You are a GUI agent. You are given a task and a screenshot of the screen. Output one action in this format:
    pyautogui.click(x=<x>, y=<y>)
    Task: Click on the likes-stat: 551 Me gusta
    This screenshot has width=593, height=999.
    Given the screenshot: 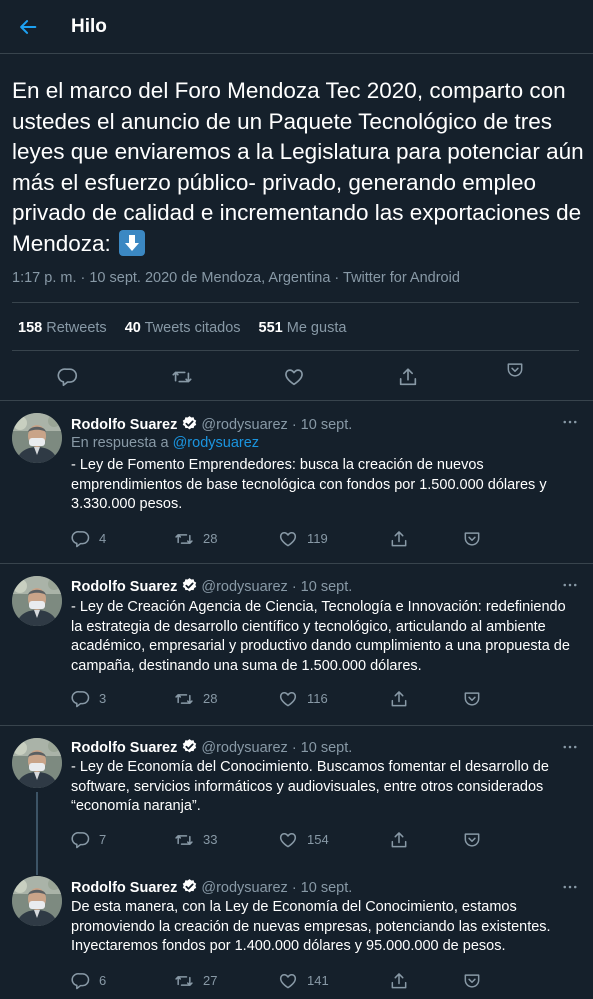 What is the action you would take?
    pyautogui.click(x=303, y=328)
    